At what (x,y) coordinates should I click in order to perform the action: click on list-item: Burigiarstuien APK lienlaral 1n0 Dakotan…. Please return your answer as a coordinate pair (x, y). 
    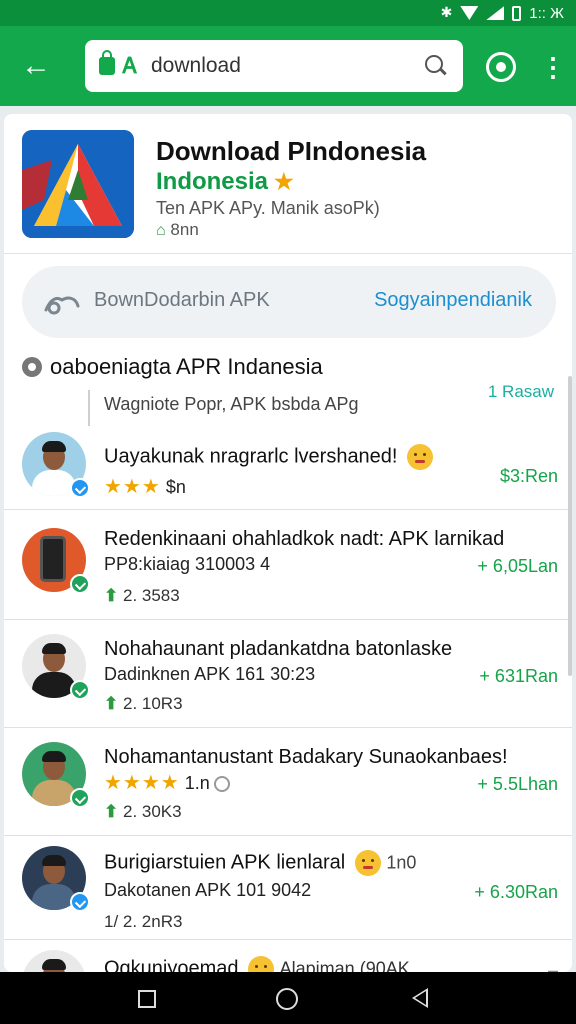
    Looking at the image, I should click on (288, 888).